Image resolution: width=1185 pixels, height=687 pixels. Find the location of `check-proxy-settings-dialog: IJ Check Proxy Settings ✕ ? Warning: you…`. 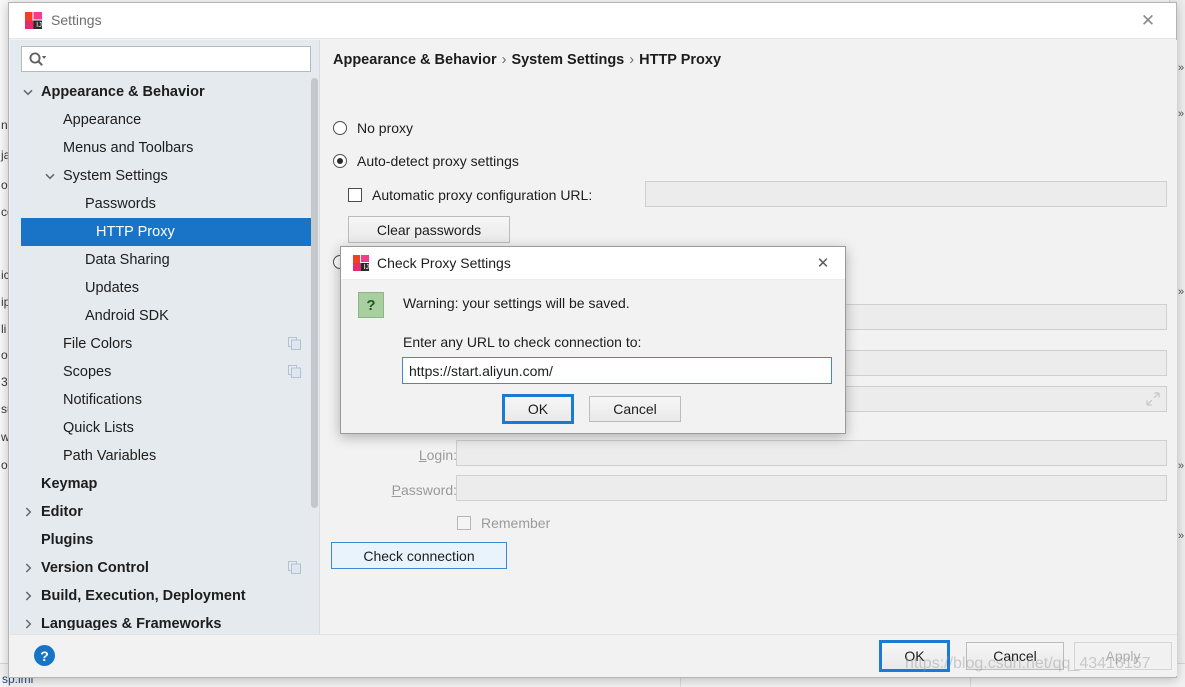

check-proxy-settings-dialog: IJ Check Proxy Settings ✕ ? Warning: you… is located at coordinates (593, 340).